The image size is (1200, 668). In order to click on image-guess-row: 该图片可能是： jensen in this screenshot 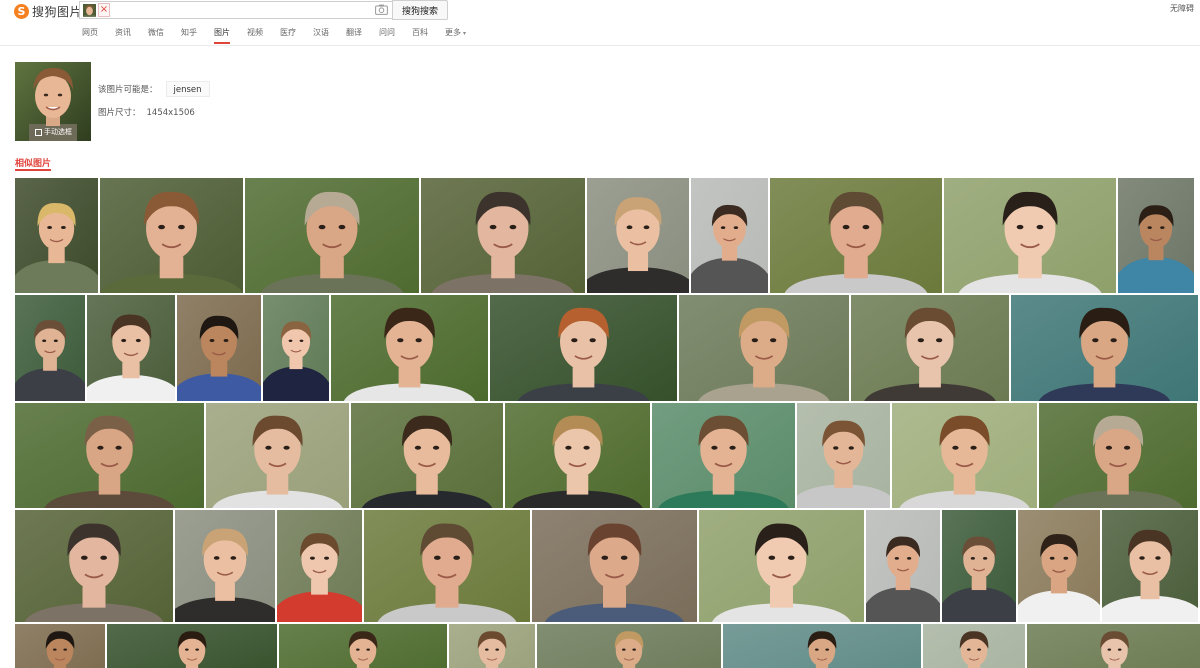, I will do `click(154, 89)`.